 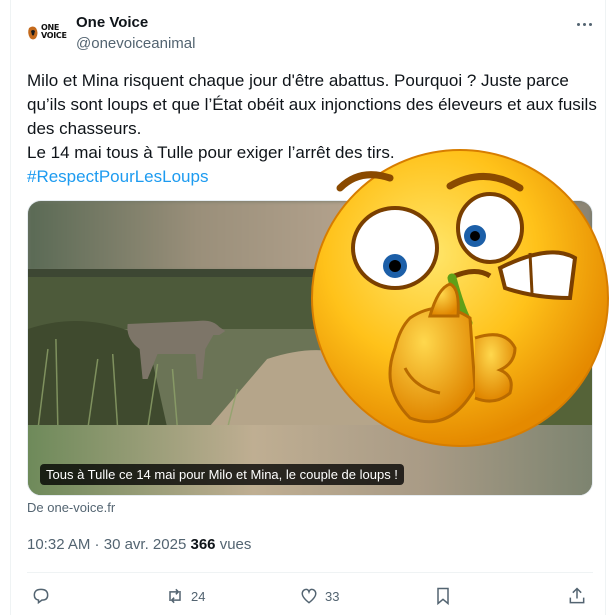 I want to click on reply-button, so click(x=44, y=596).